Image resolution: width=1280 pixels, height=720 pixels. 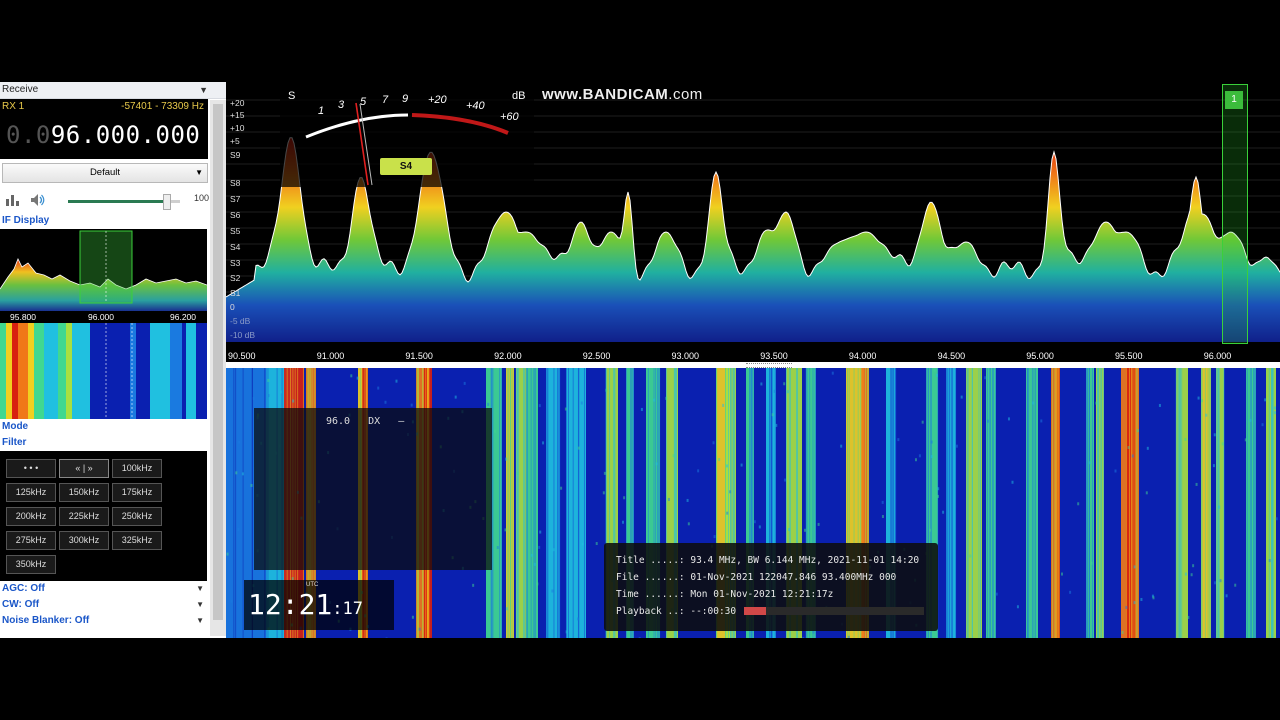 I want to click on y-axis-label: S5, so click(x=235, y=231).